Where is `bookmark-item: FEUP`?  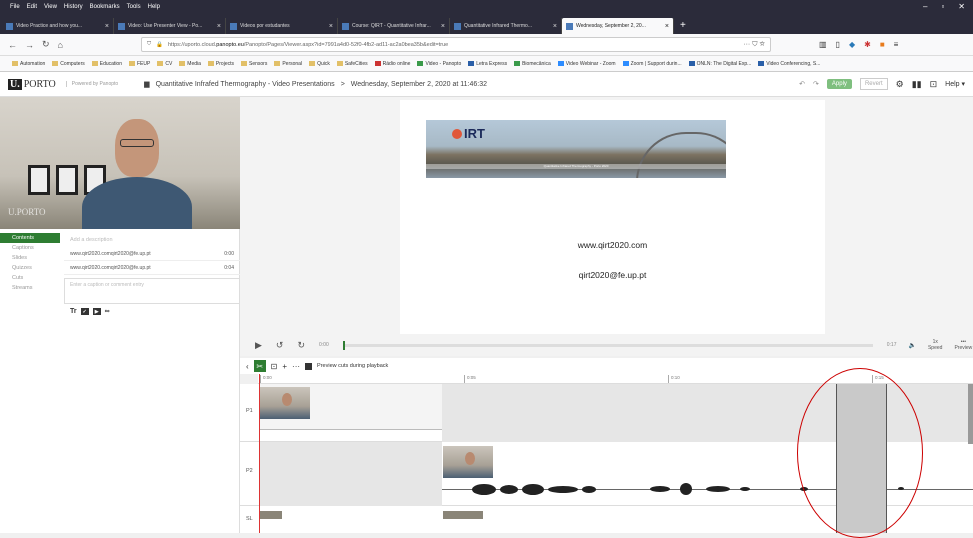 bookmark-item: FEUP is located at coordinates (139, 64).